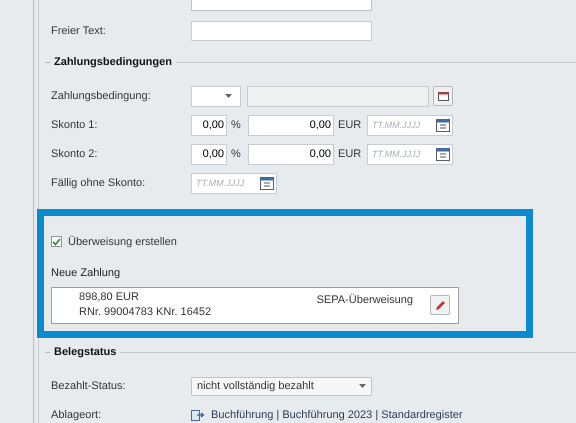  I want to click on check-icon, so click(56, 242).